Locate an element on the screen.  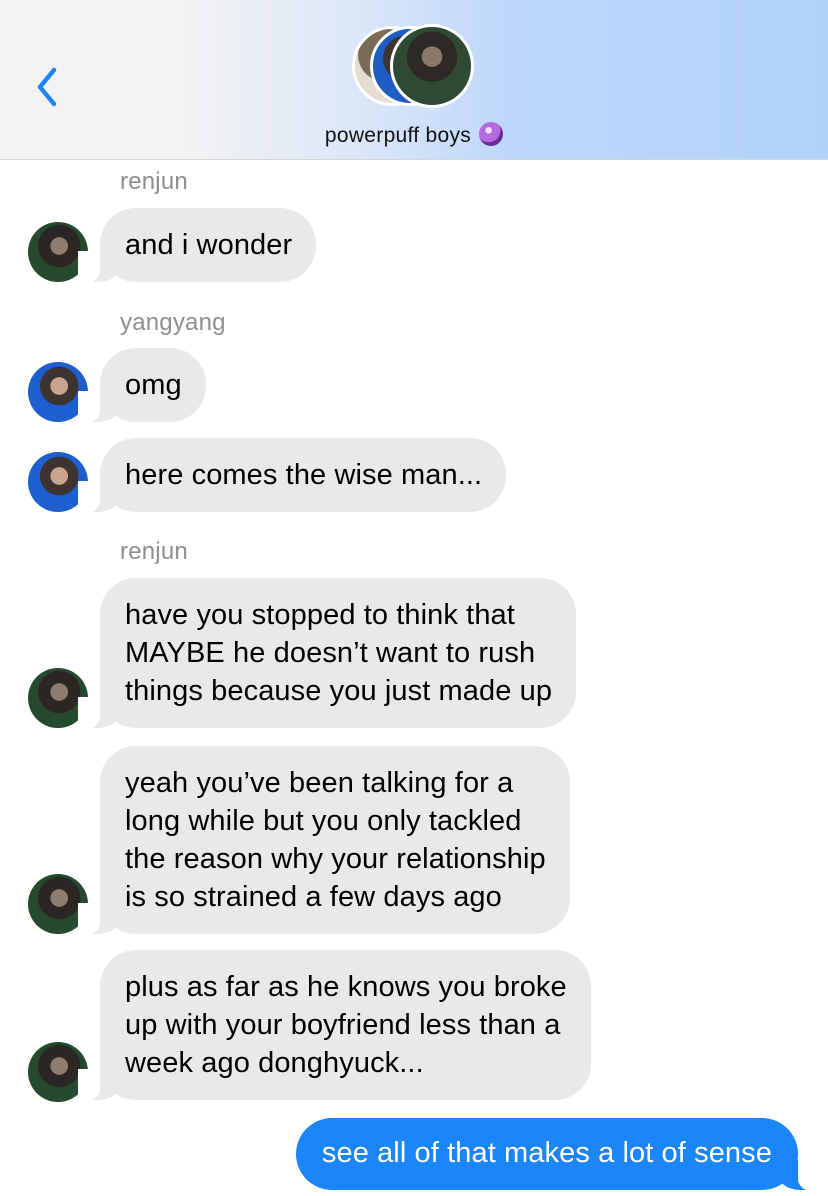
group-name: powerpuff boys is located at coordinates (398, 135).